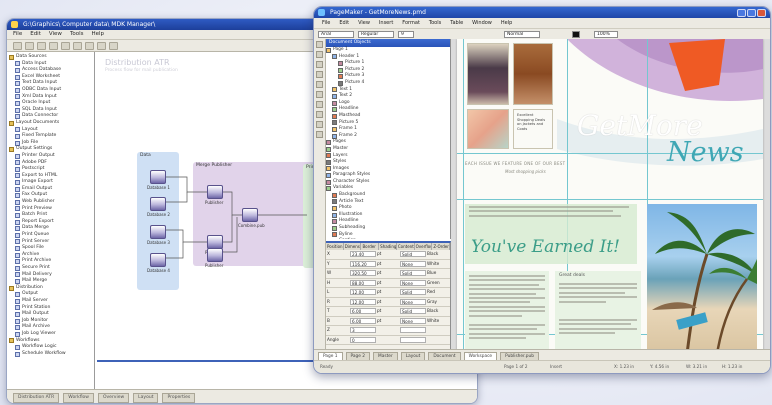 This screenshot has width=772, height=405. Describe the element at coordinates (101, 46) in the screenshot. I see `zoom-in-icon` at that location.